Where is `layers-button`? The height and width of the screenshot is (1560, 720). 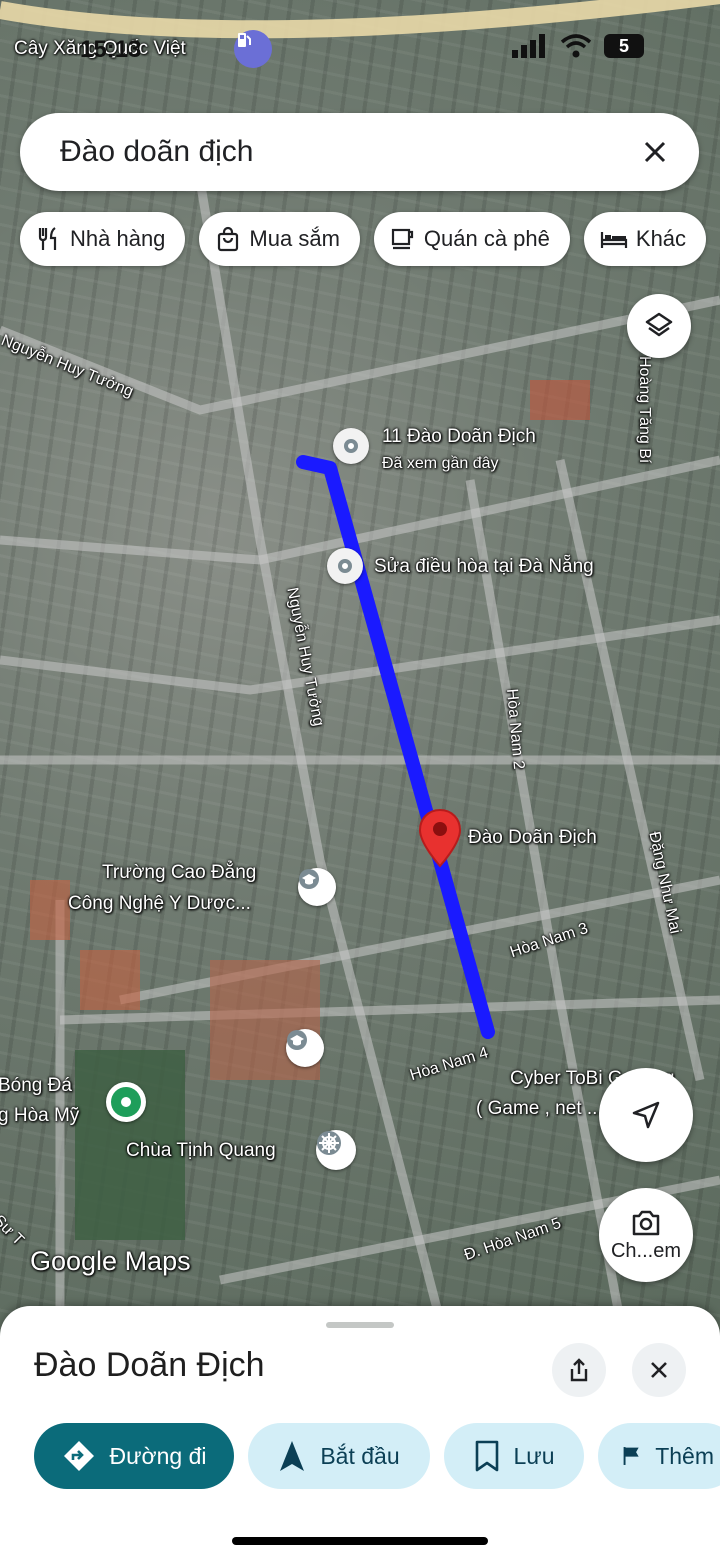 layers-button is located at coordinates (659, 326).